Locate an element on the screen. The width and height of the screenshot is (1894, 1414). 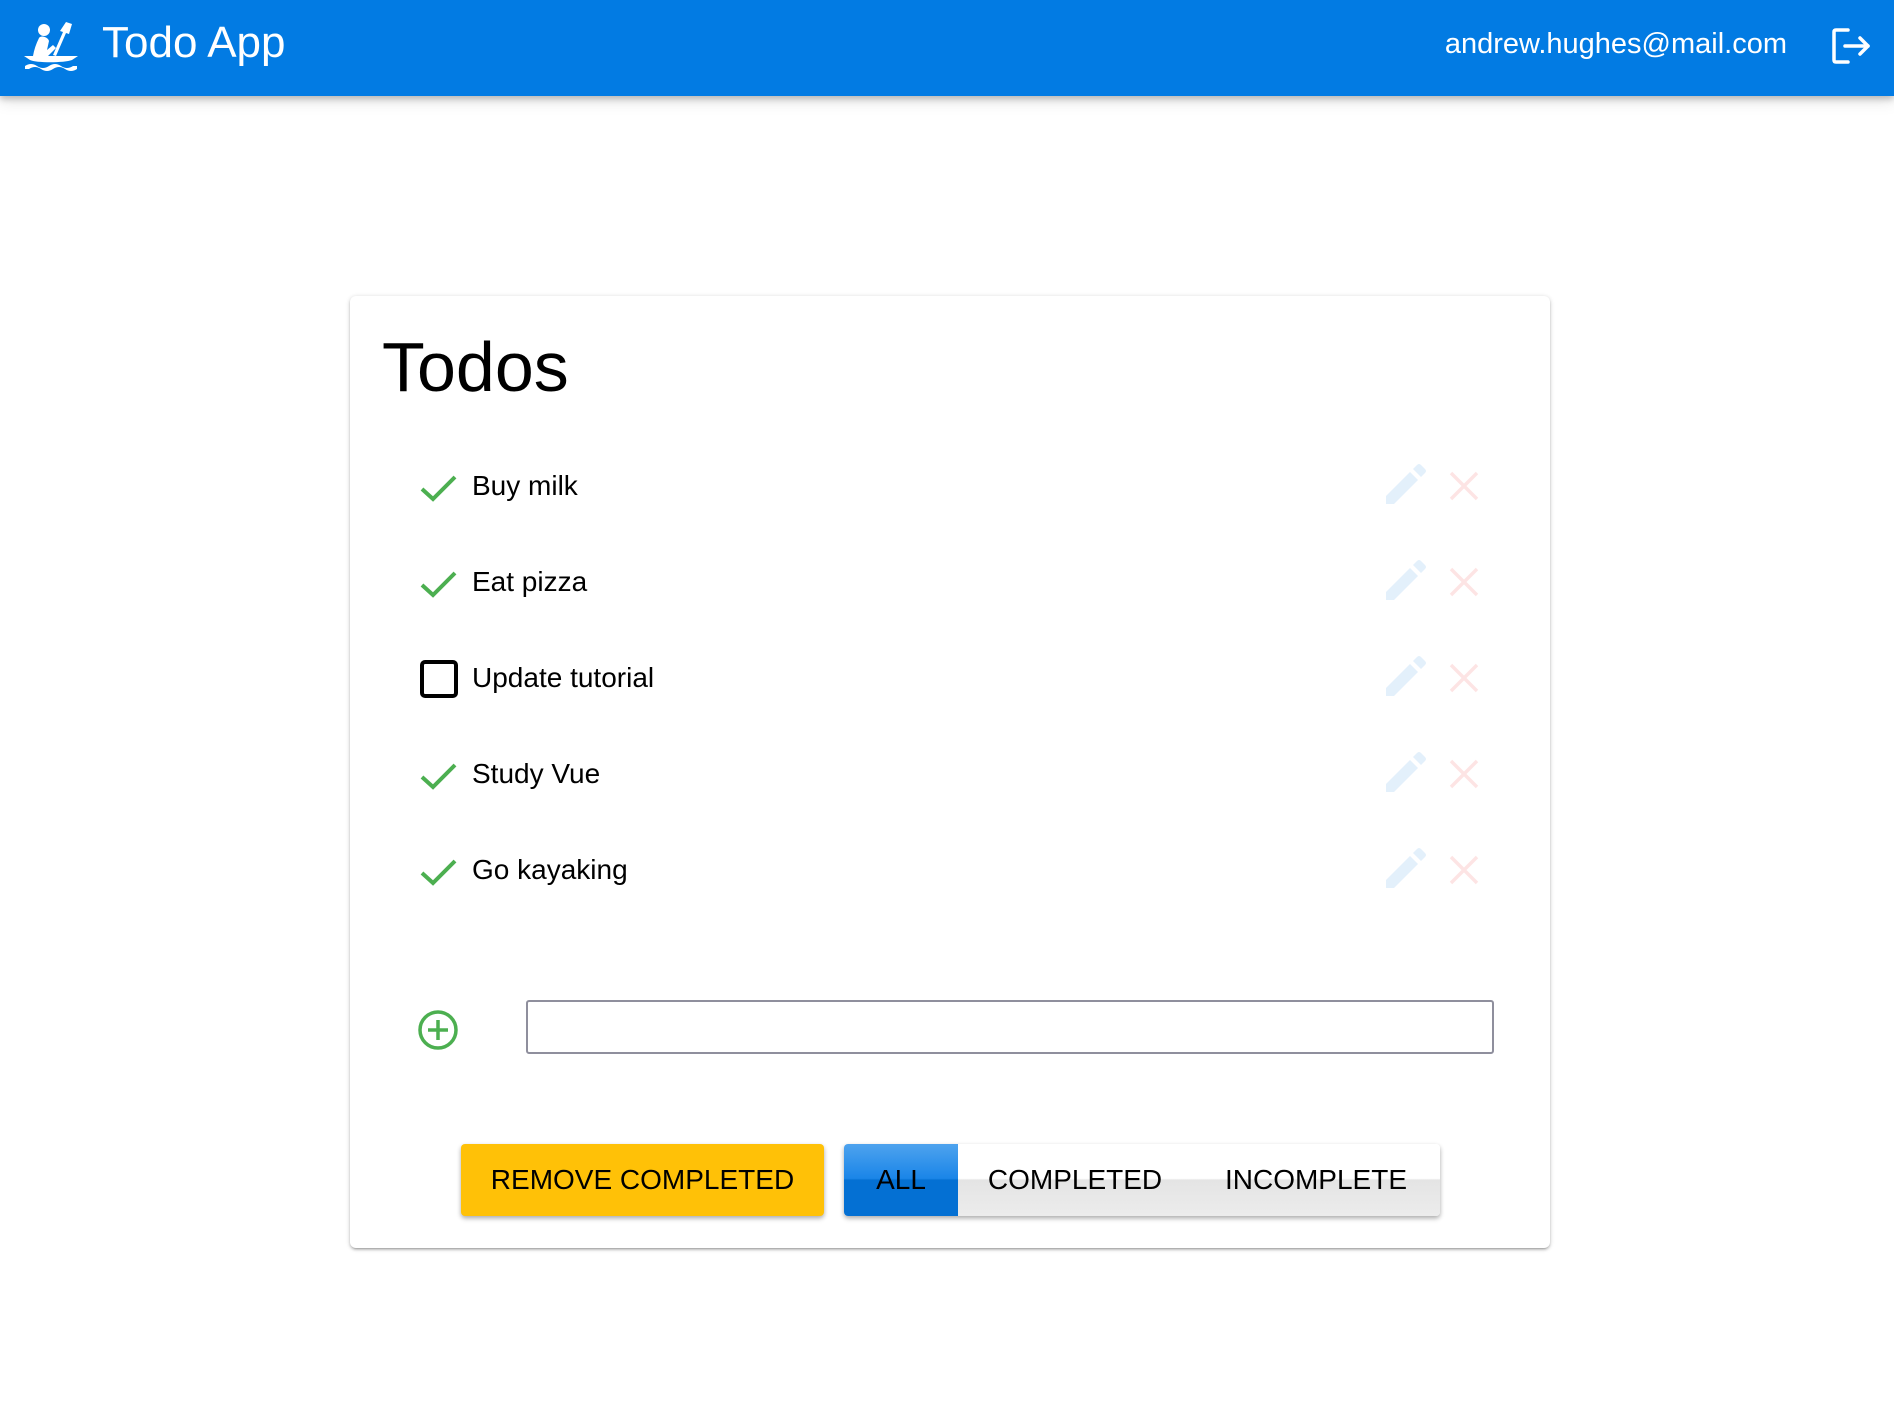
filter-incomplete-button: INCOMPLETE is located at coordinates (1316, 1180).